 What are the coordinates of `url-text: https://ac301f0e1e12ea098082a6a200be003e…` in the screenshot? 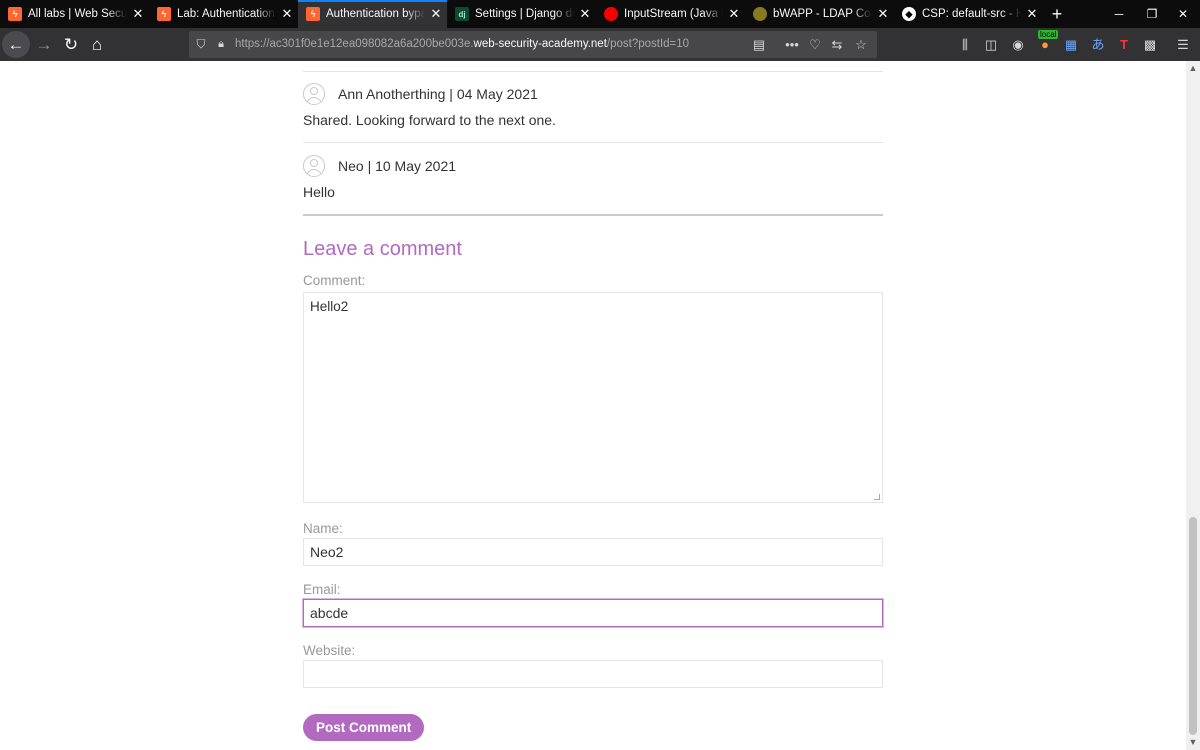 It's located at (462, 44).